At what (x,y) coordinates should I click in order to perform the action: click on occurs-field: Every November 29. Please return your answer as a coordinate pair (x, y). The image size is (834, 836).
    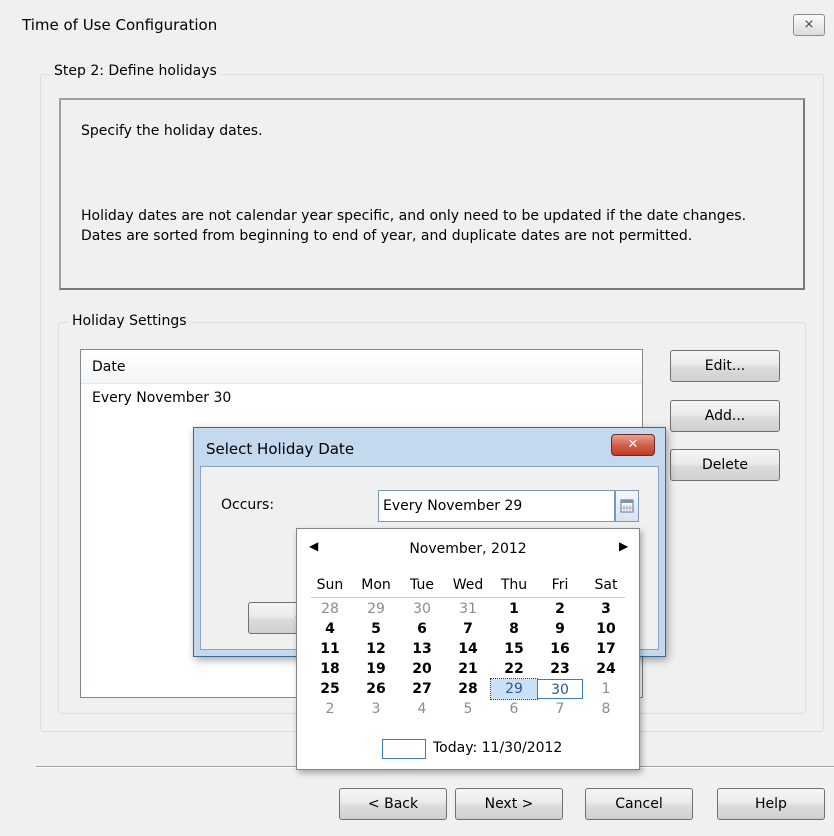
    Looking at the image, I should click on (496, 506).